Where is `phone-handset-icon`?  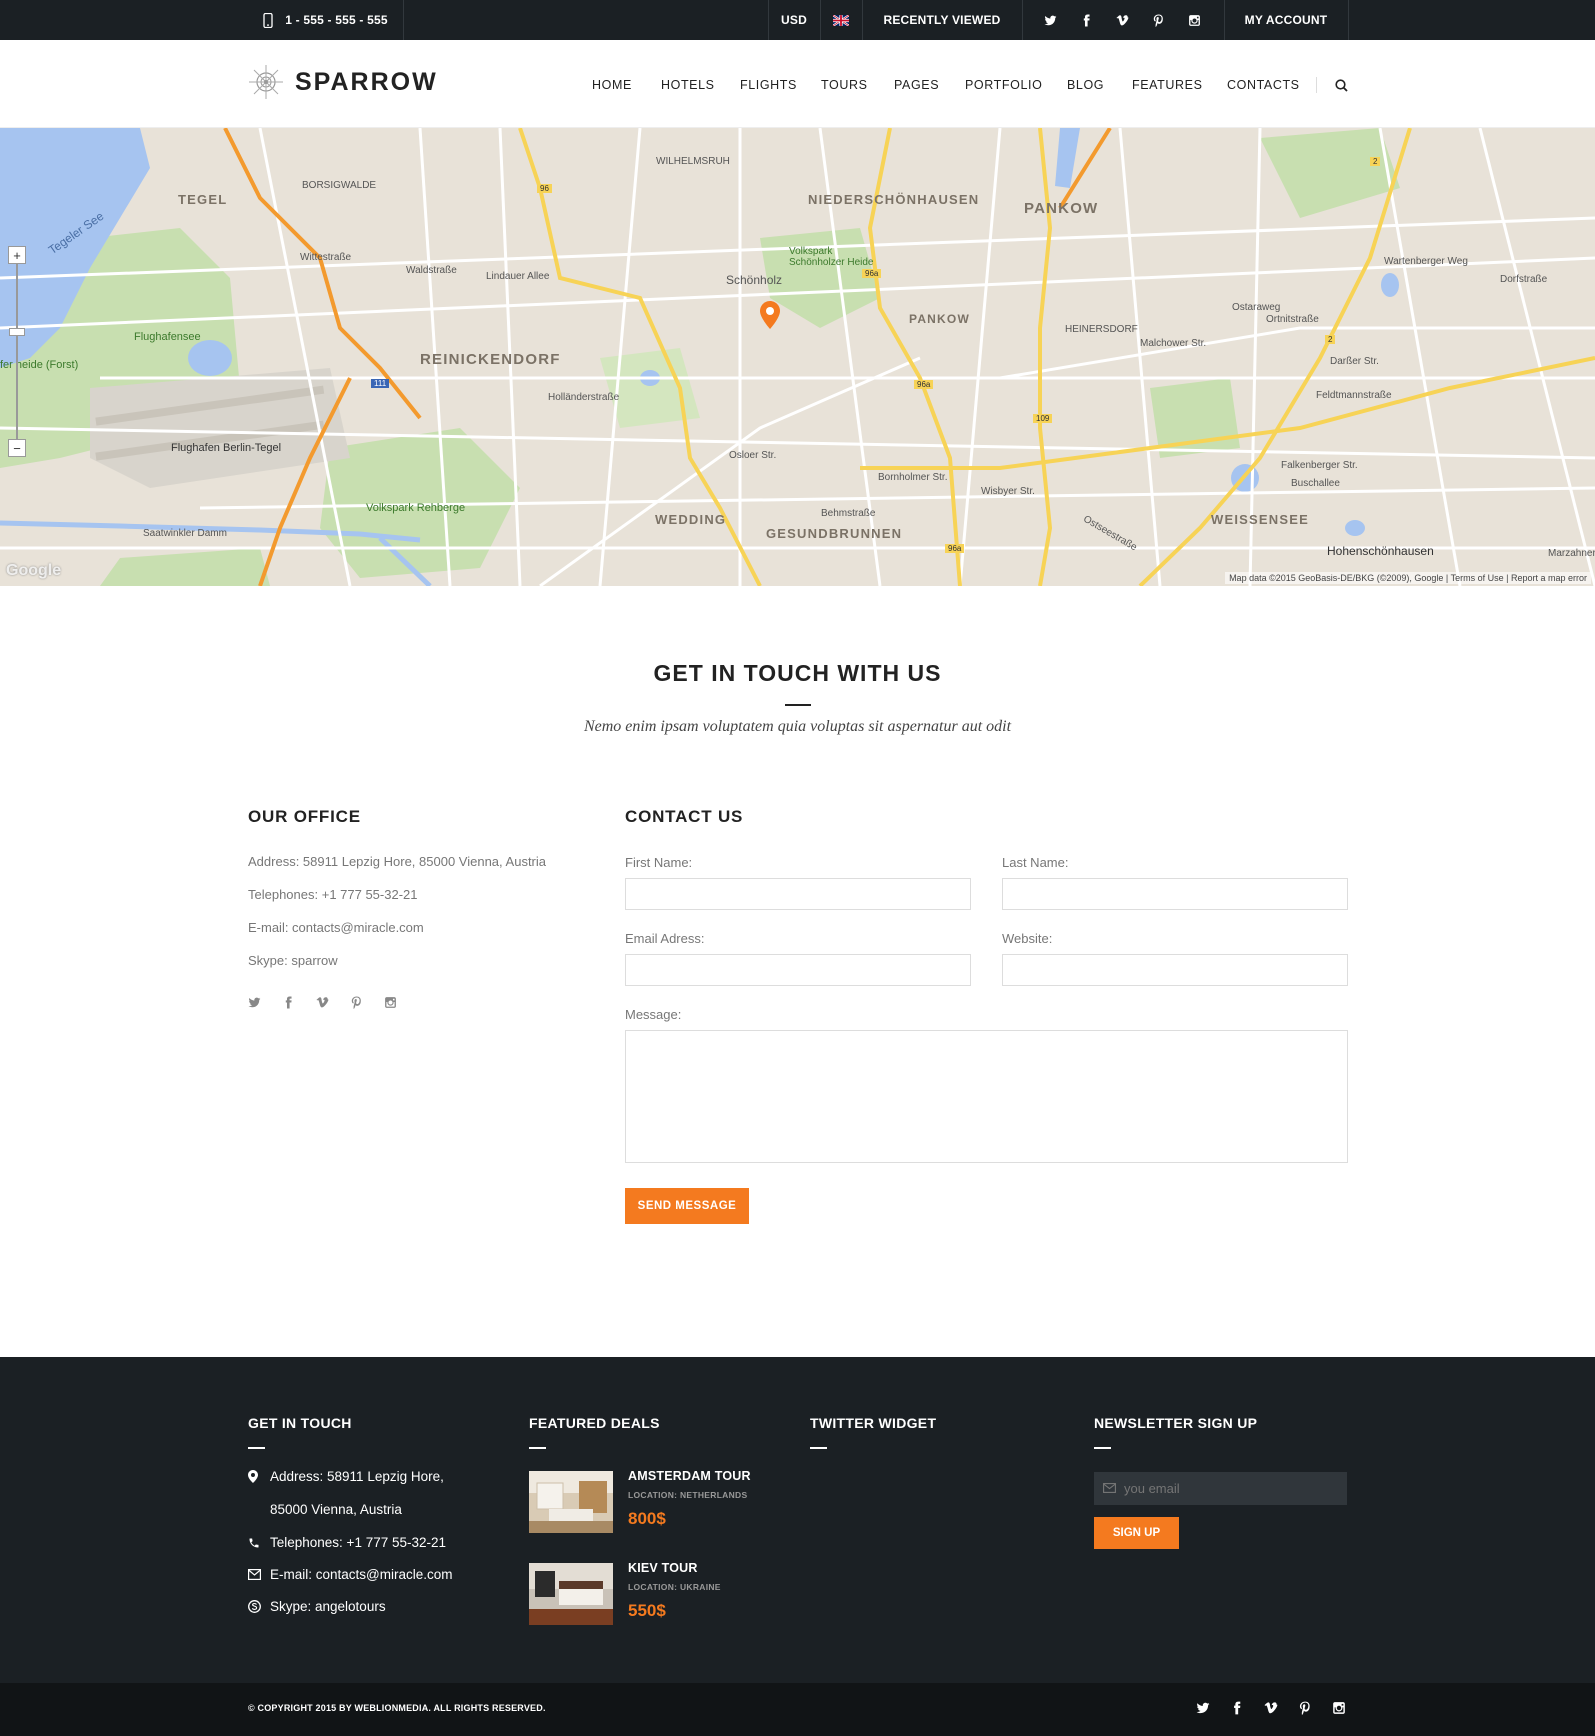
phone-handset-icon is located at coordinates (254, 1542).